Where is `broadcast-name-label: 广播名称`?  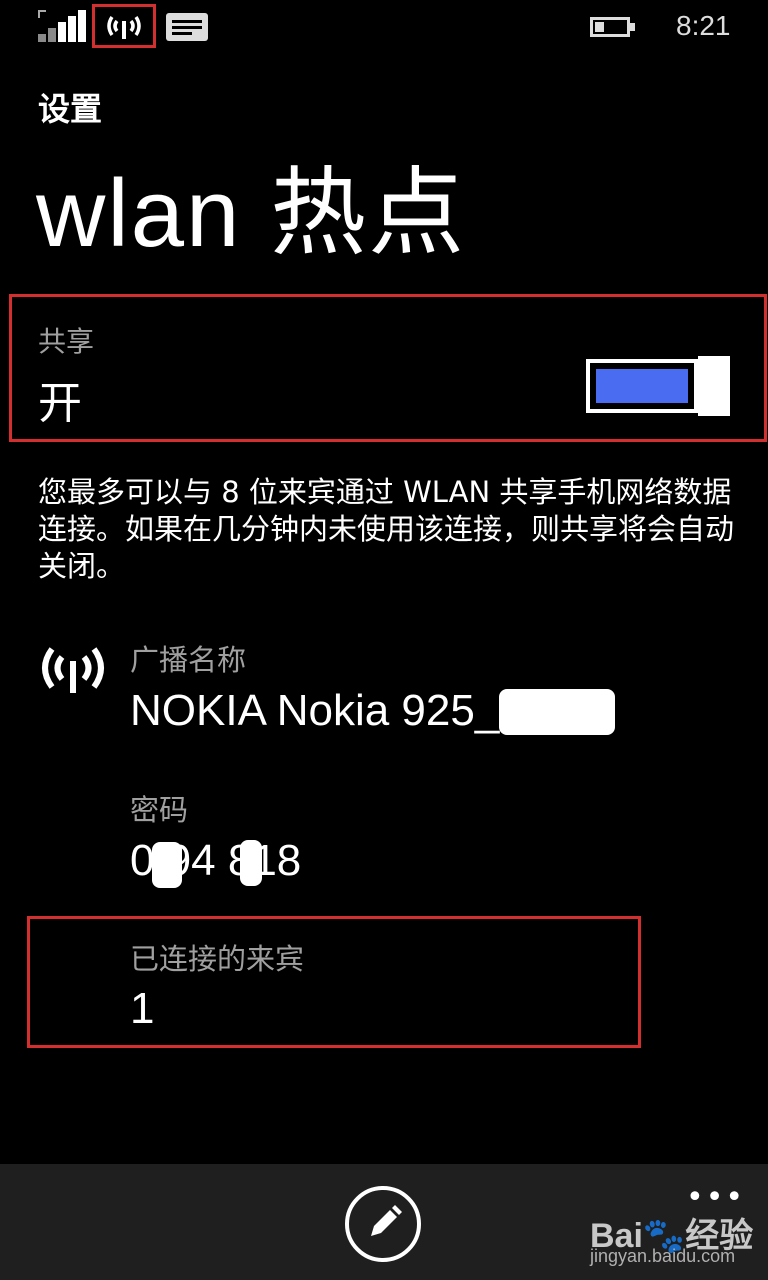
broadcast-name-label: 广播名称 is located at coordinates (188, 660).